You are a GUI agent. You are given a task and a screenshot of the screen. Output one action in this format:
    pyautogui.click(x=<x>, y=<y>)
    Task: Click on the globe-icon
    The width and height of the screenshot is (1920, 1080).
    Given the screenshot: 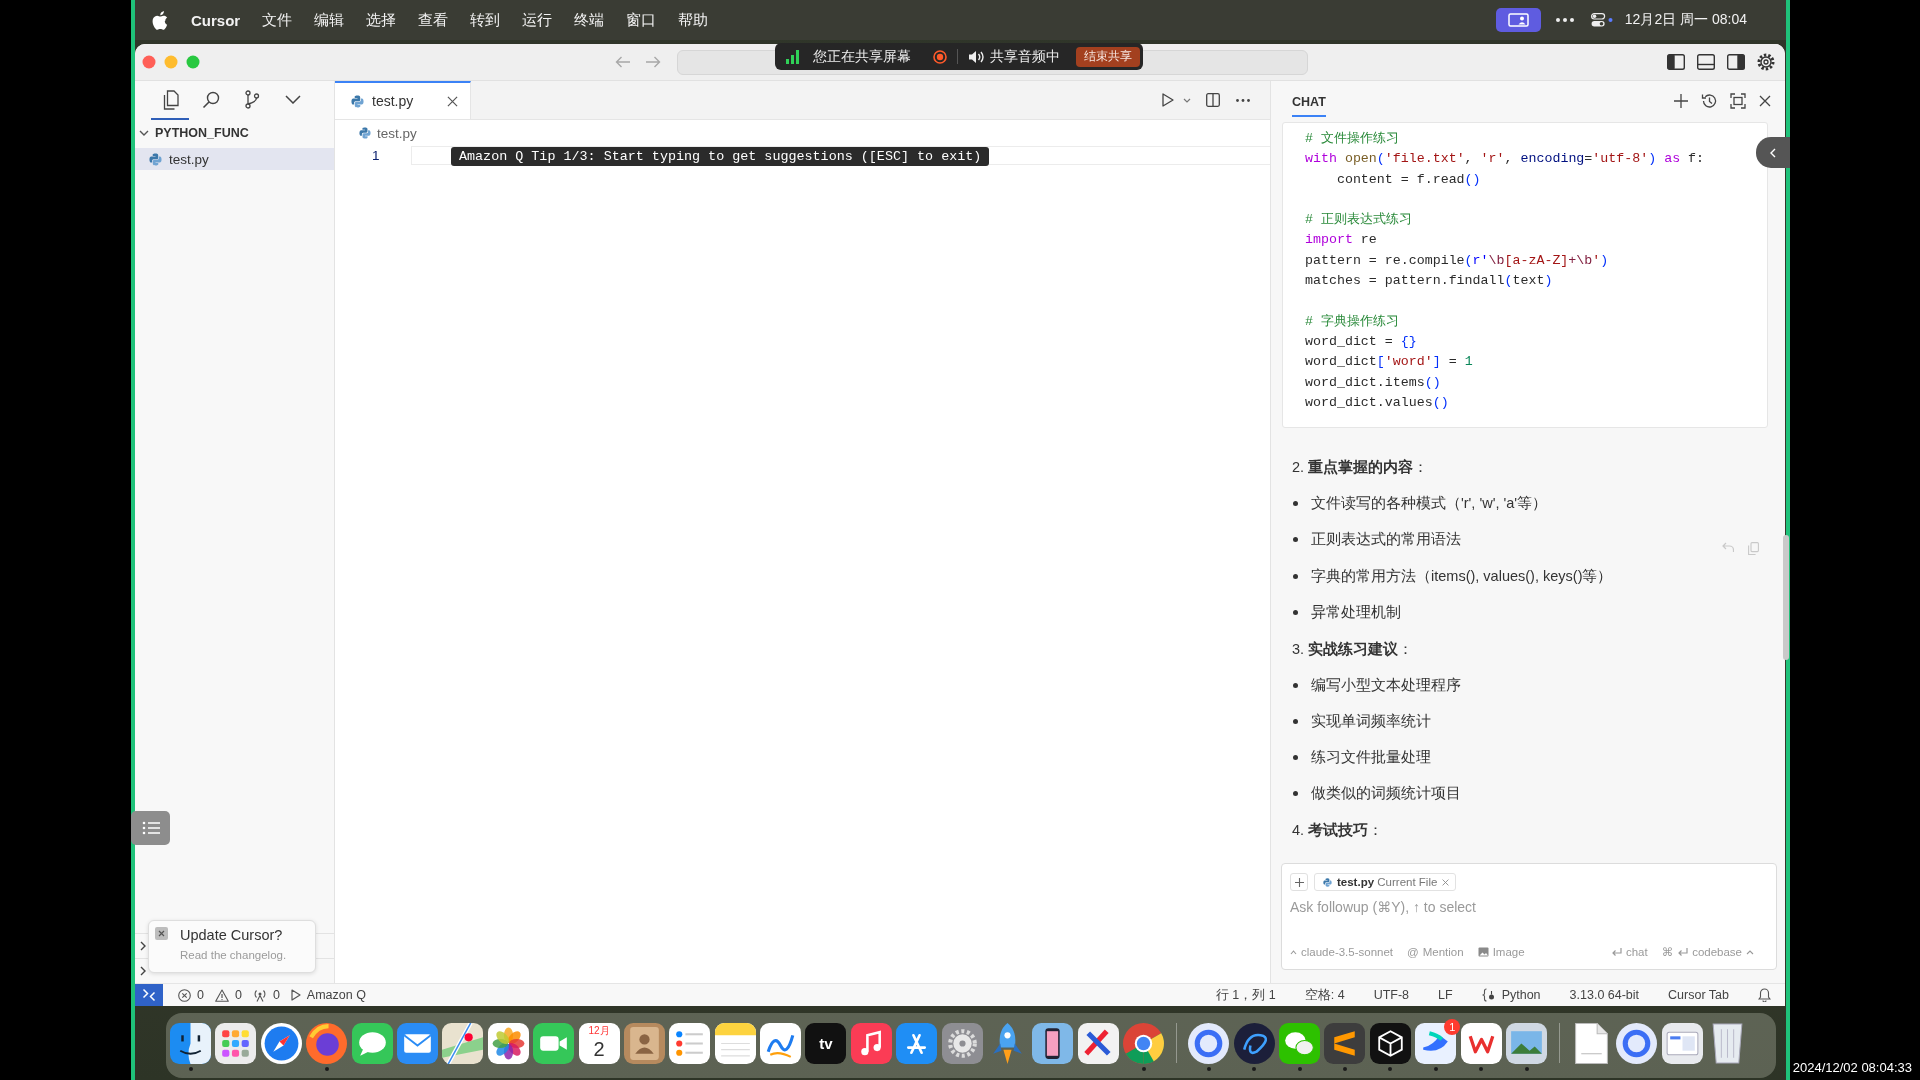 What is the action you would take?
    pyautogui.click(x=327, y=1043)
    